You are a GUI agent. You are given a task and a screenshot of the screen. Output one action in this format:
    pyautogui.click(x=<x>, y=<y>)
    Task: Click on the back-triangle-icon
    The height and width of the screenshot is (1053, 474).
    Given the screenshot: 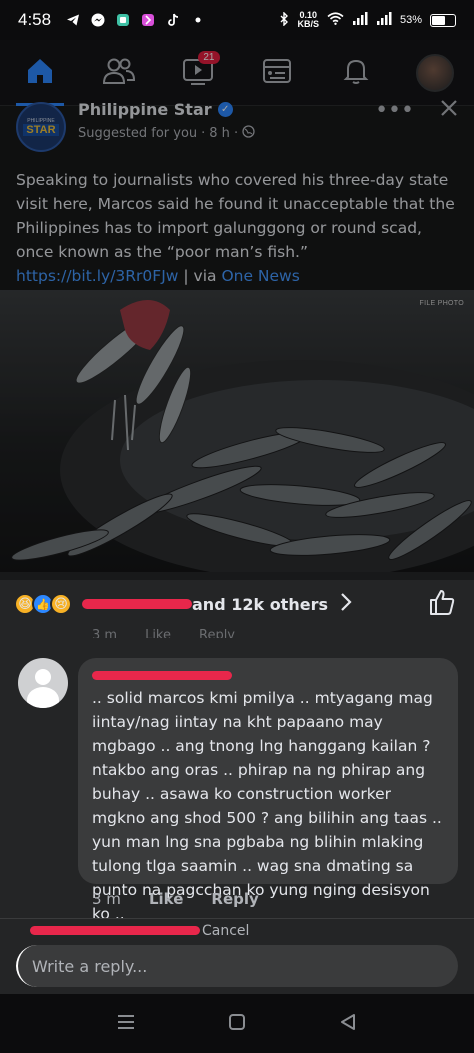 What is the action you would take?
    pyautogui.click(x=348, y=1024)
    